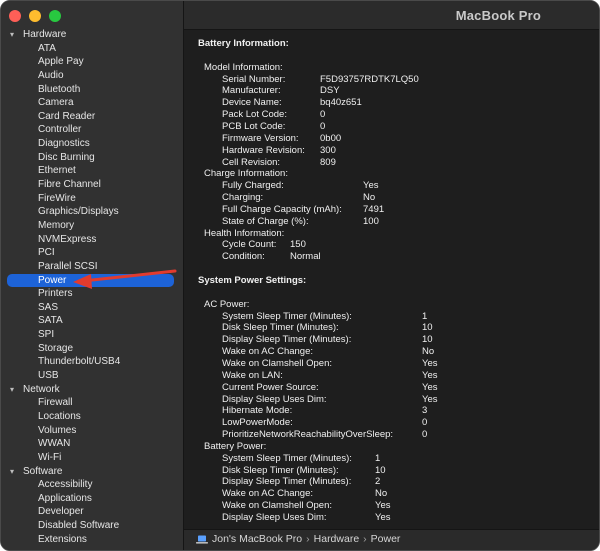 The height and width of the screenshot is (551, 600). Describe the element at coordinates (260, 138) in the screenshot. I see `property-label: Firmware Version:` at that location.